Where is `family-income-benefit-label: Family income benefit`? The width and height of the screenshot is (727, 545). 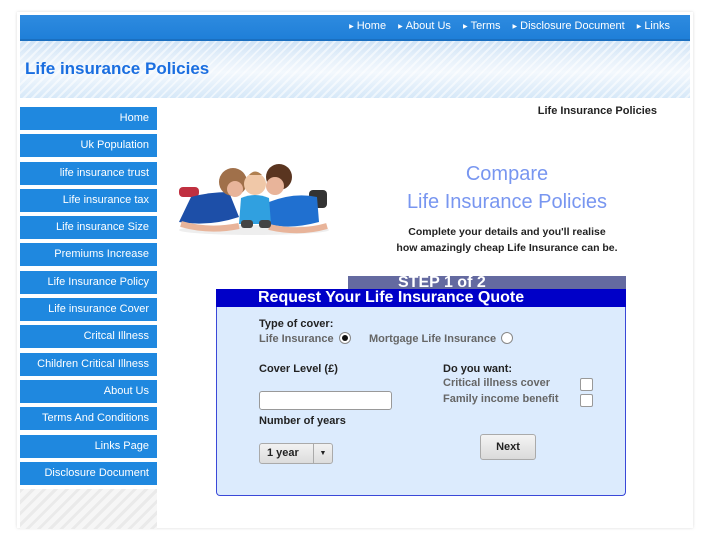 family-income-benefit-label: Family income benefit is located at coordinates (501, 399).